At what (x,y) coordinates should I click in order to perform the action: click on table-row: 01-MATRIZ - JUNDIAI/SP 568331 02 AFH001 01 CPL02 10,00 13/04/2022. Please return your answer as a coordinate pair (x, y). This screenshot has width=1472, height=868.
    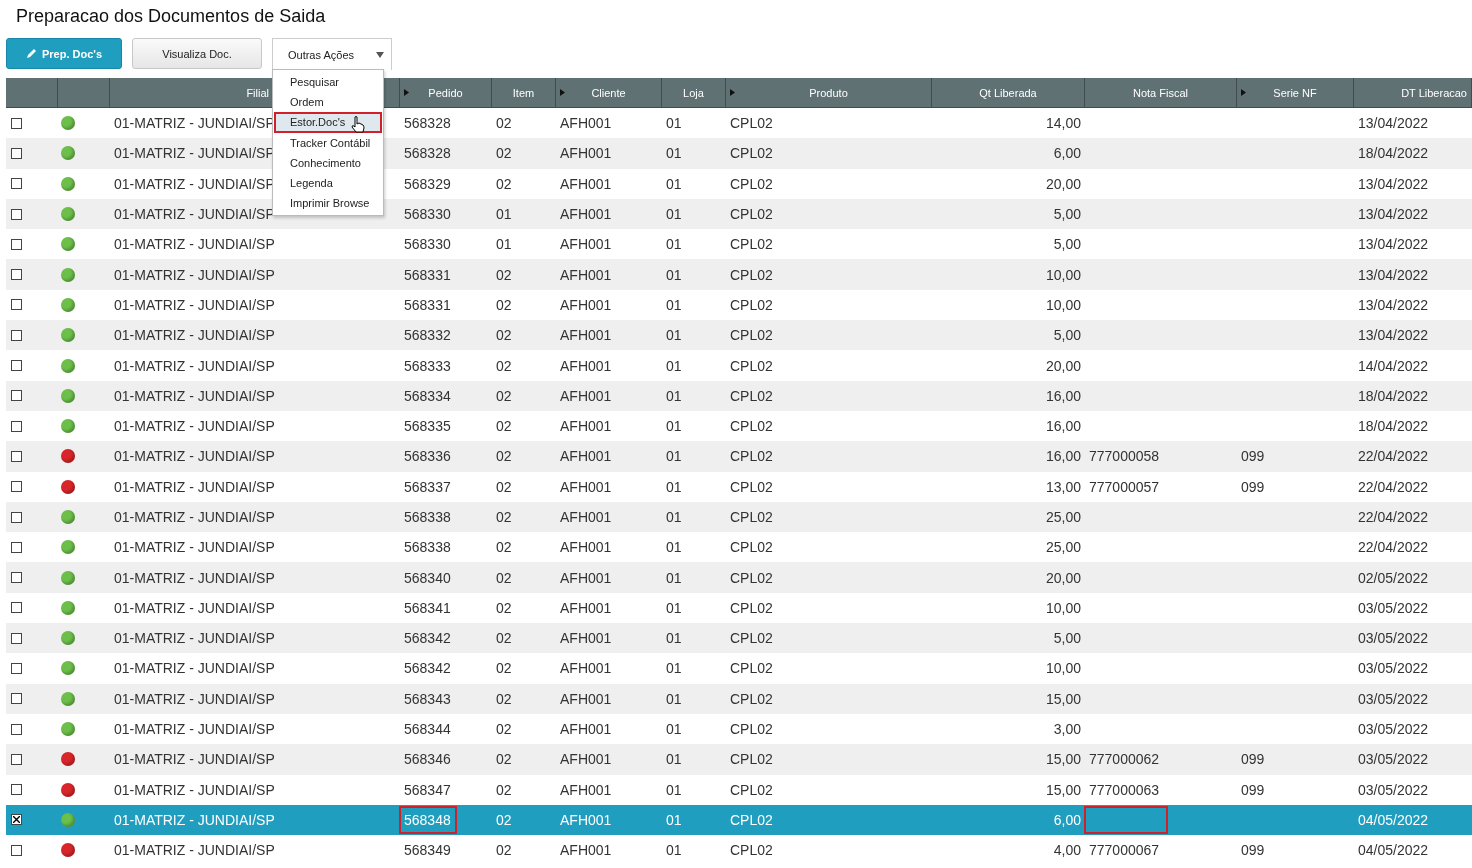
    Looking at the image, I should click on (739, 274).